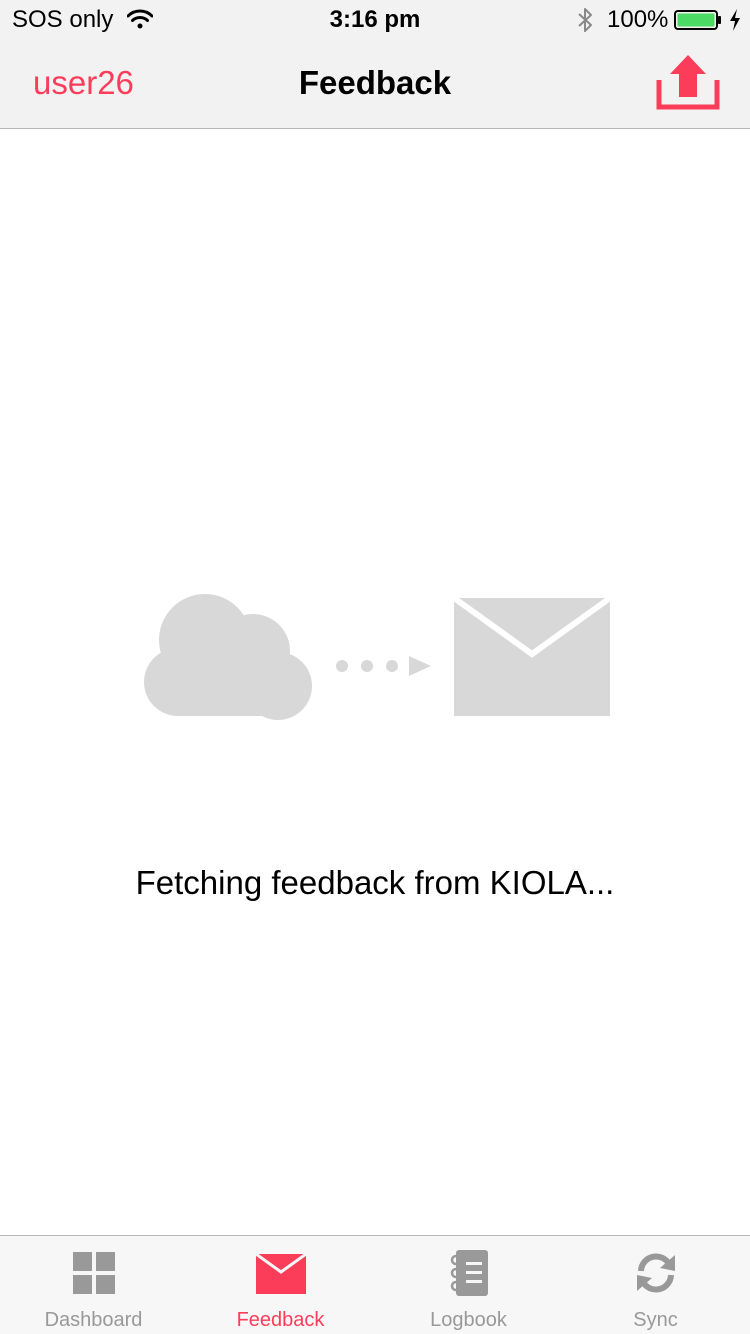 The image size is (750, 1334). What do you see at coordinates (655, 1320) in the screenshot?
I see `tab-label: Sync` at bounding box center [655, 1320].